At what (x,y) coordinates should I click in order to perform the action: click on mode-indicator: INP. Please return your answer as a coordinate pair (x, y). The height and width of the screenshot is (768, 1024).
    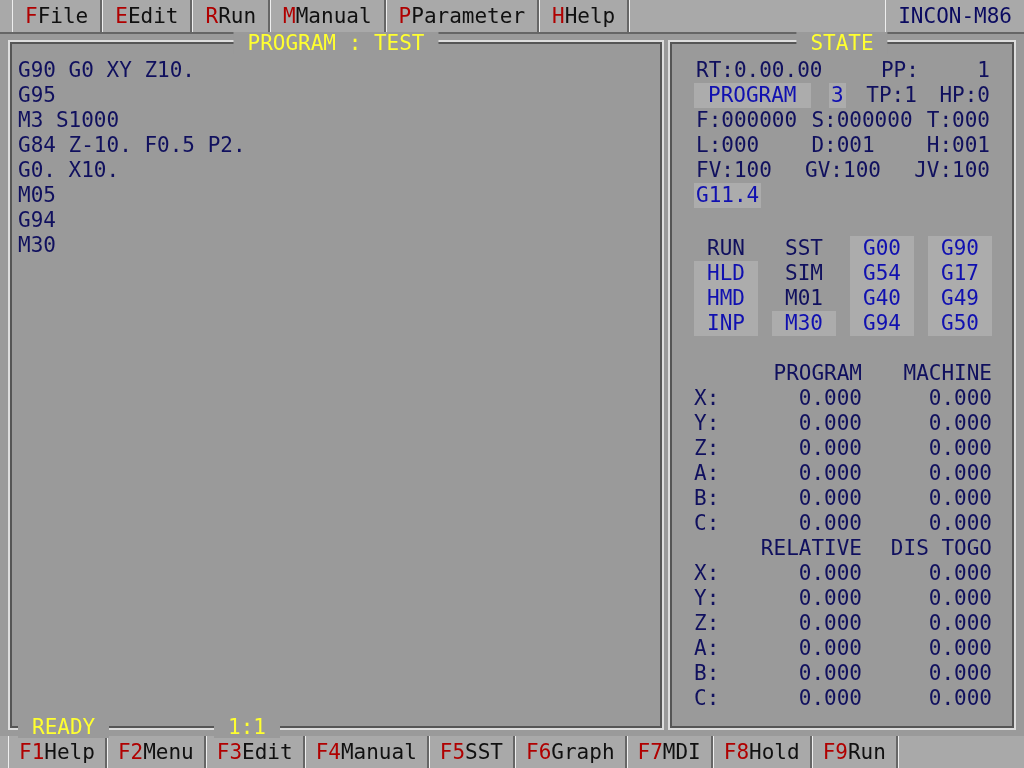
    Looking at the image, I should click on (726, 323).